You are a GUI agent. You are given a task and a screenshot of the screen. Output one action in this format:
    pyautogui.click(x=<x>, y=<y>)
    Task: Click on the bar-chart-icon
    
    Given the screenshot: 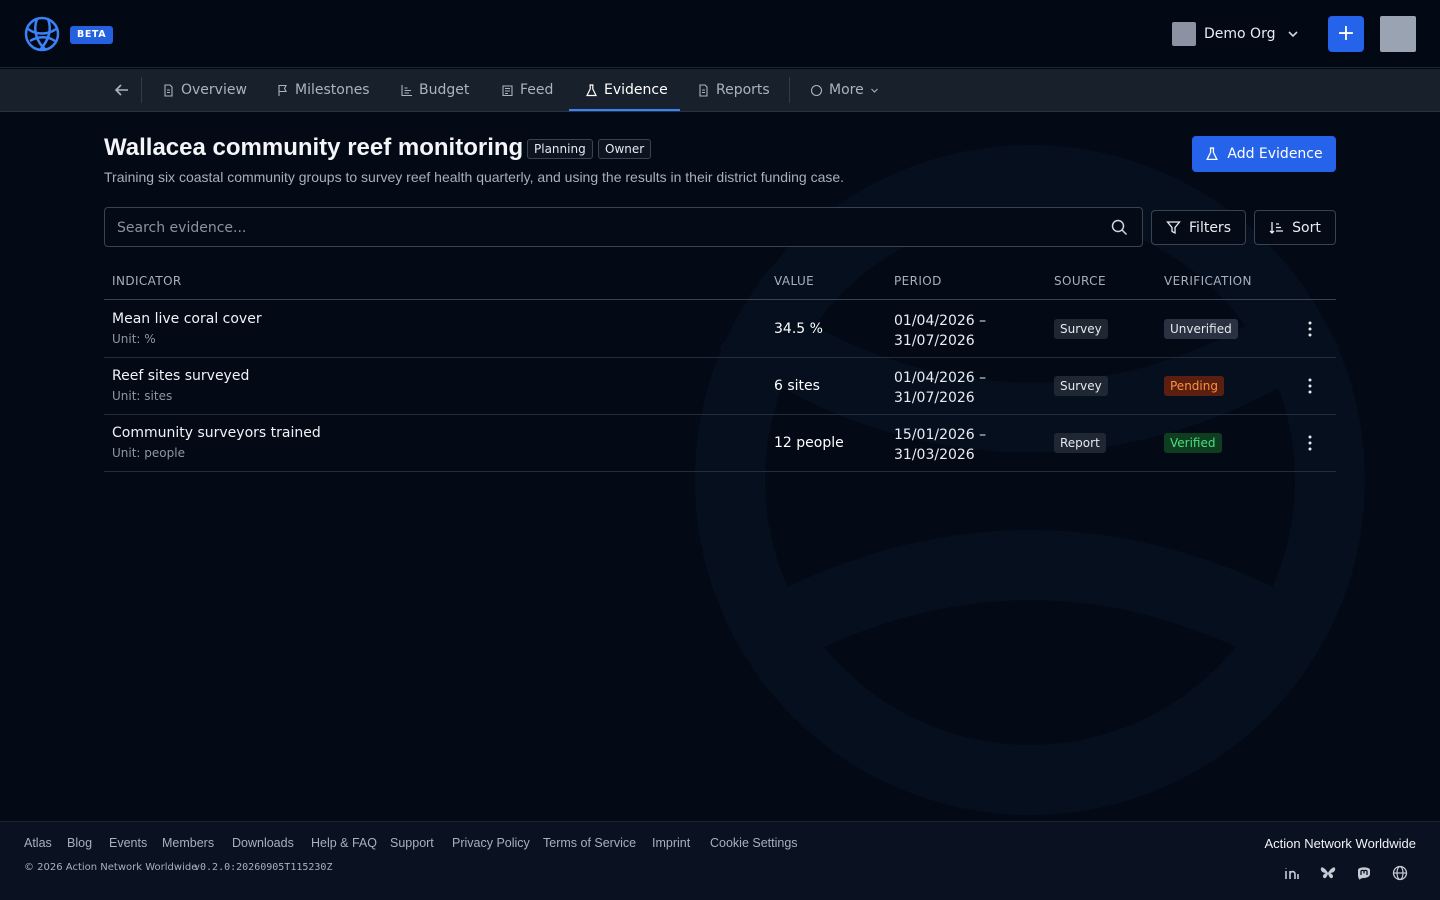 What is the action you would take?
    pyautogui.click(x=406, y=90)
    